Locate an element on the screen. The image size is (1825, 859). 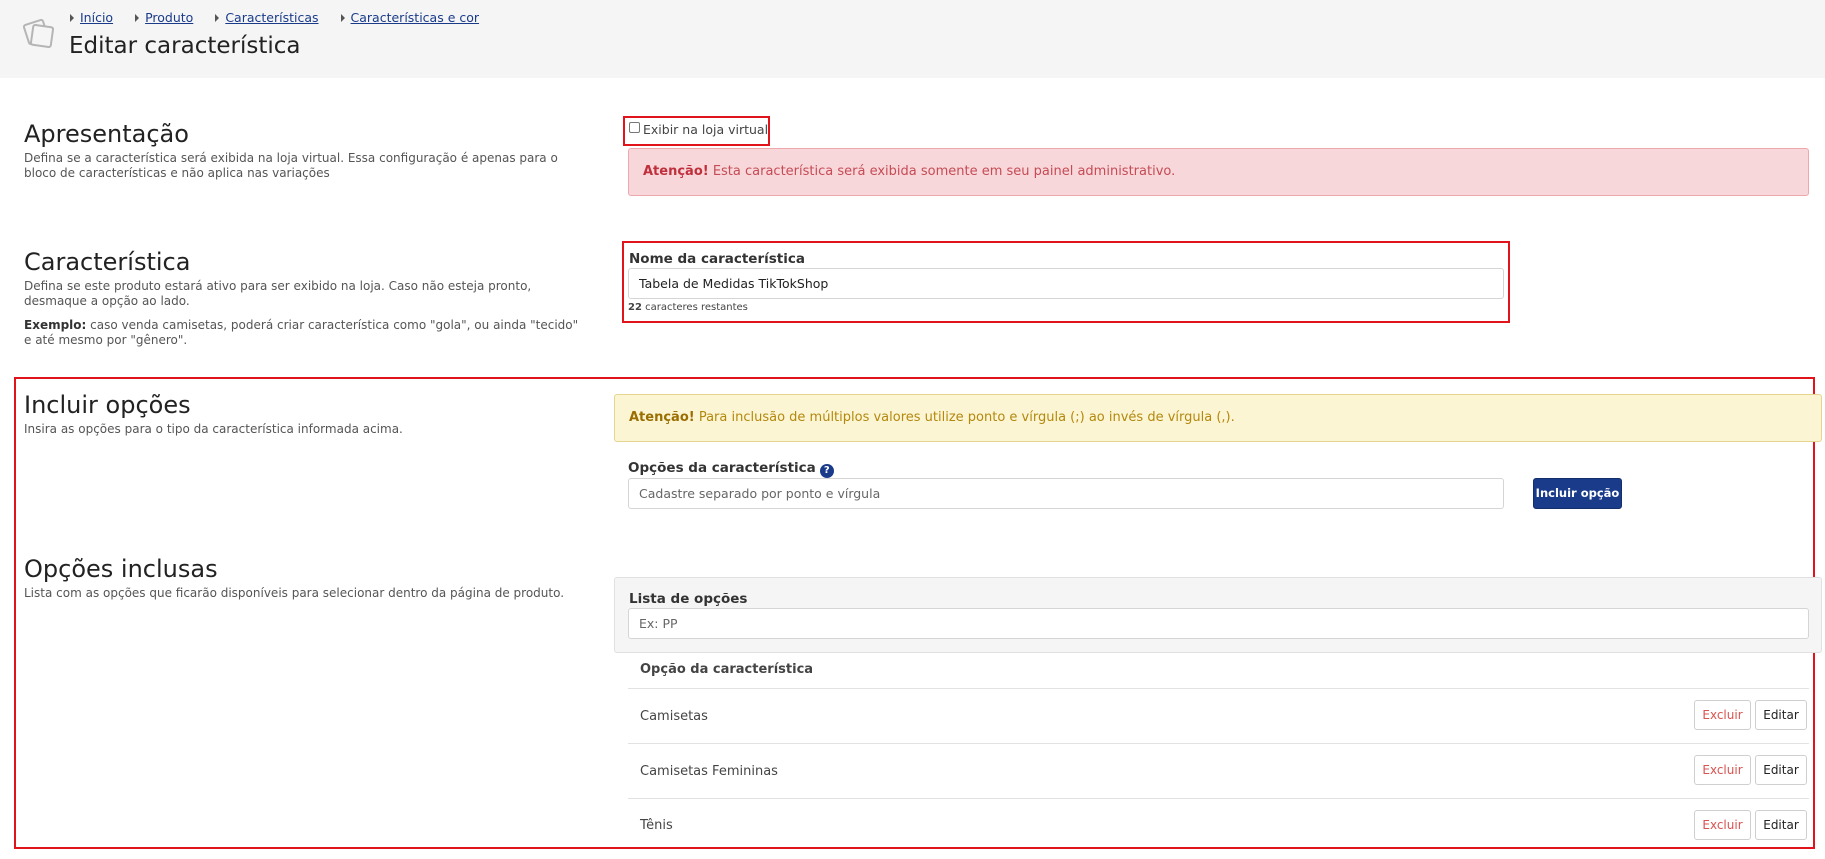
breadcrumb-link-produto: Produto is located at coordinates (169, 17).